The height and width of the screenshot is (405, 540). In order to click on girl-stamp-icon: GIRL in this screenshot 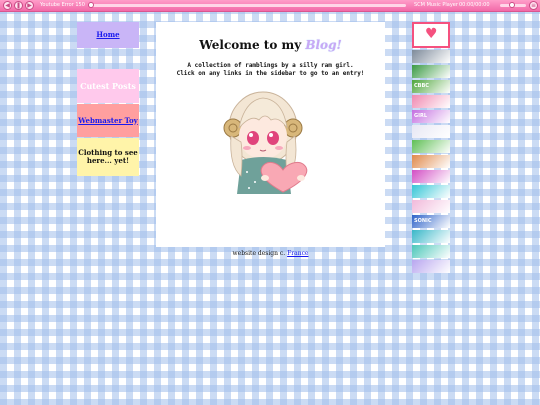, I will do `click(431, 116)`.